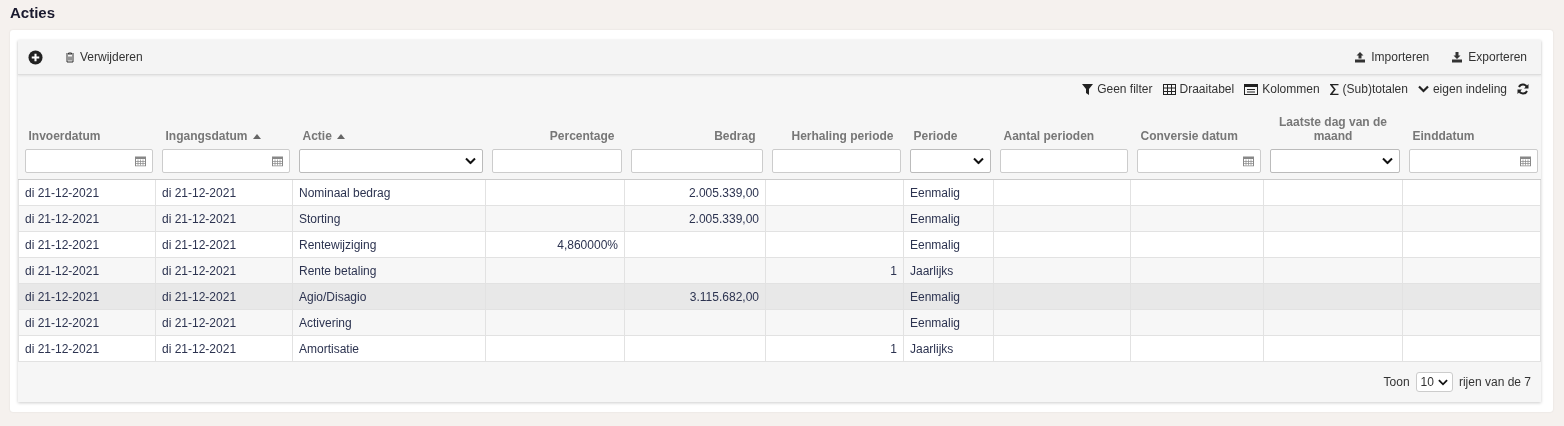 The height and width of the screenshot is (426, 1564). Describe the element at coordinates (1282, 89) in the screenshot. I see `columns-button: Kolommen` at that location.